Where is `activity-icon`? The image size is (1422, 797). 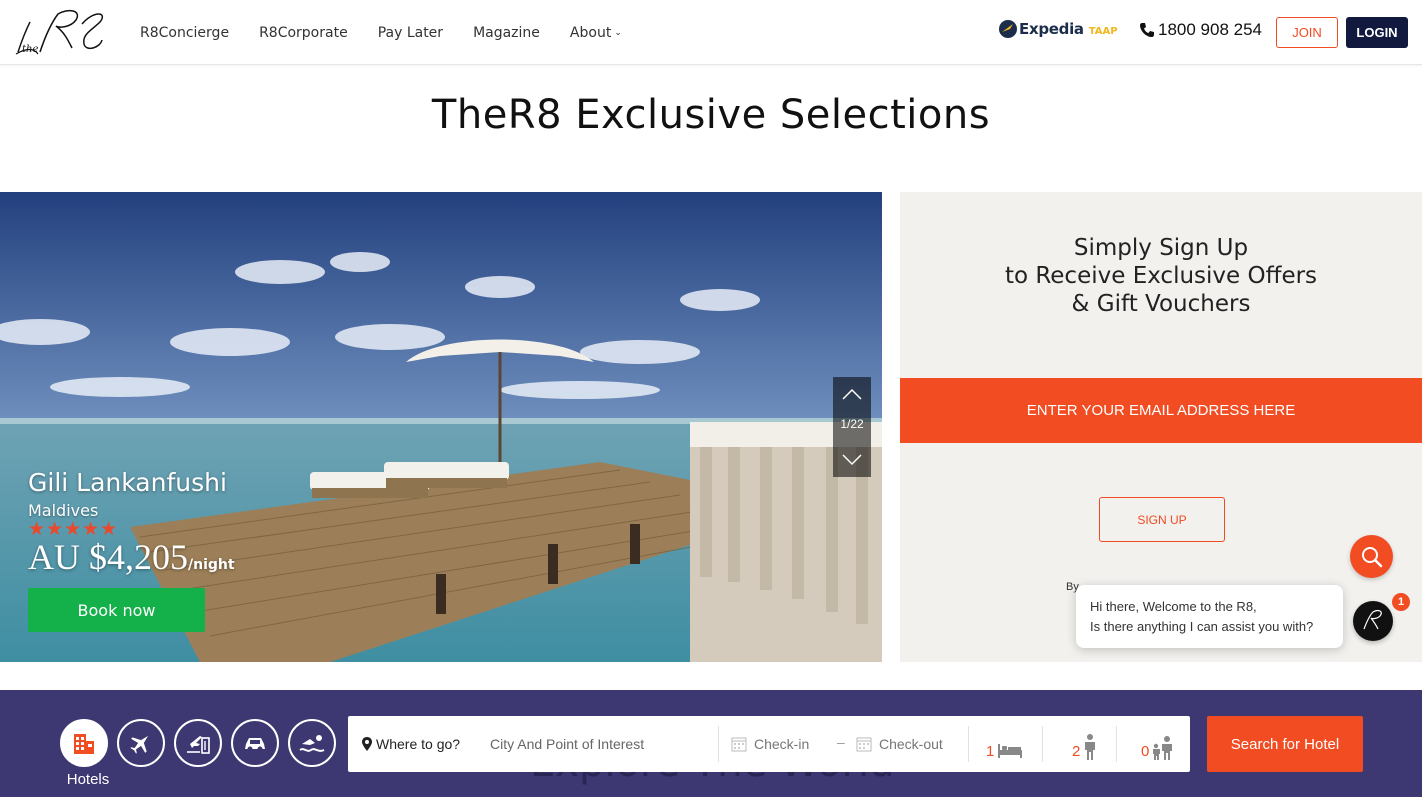 activity-icon is located at coordinates (312, 743).